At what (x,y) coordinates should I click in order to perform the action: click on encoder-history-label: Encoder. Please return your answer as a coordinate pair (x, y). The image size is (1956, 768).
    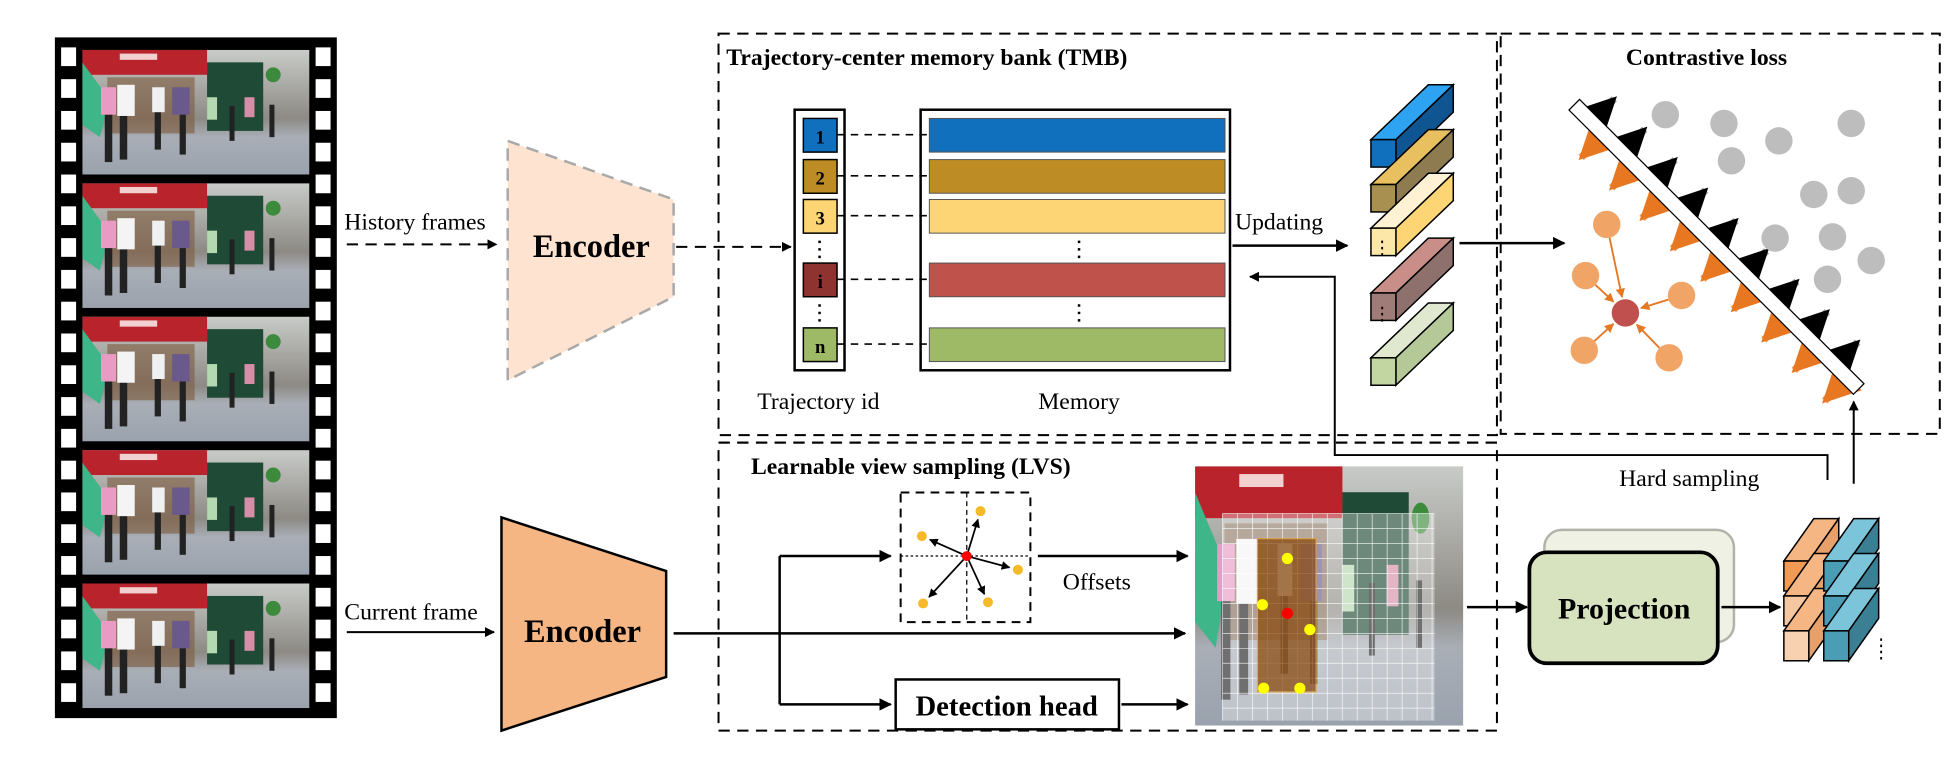
    Looking at the image, I should click on (591, 247).